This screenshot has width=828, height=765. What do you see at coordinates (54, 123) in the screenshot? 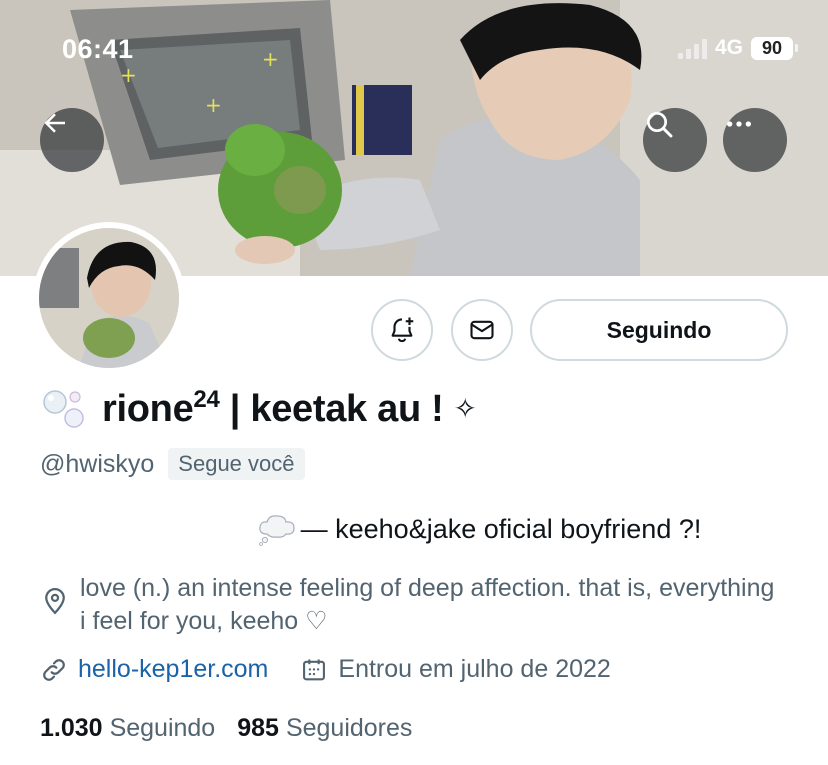
I see `arrow-left-icon` at bounding box center [54, 123].